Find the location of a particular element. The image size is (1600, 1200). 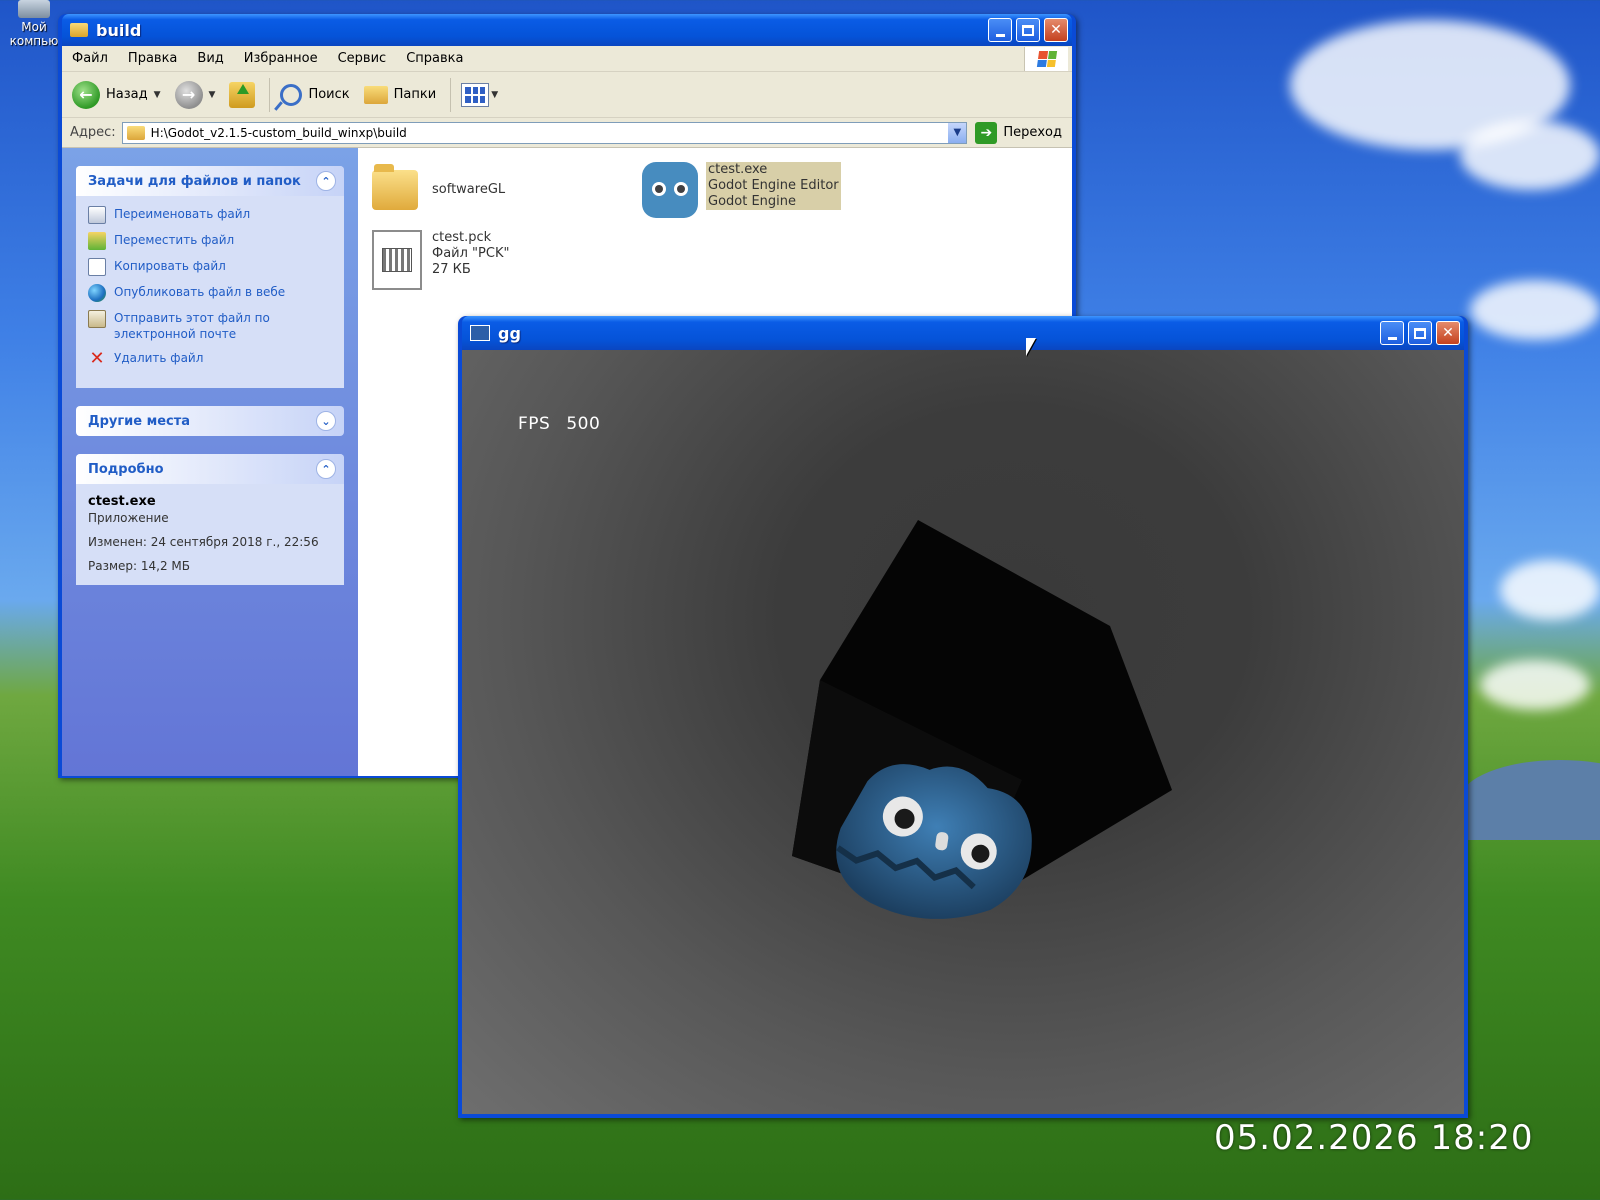

expand-chevron-icon: ⌄ is located at coordinates (326, 421).